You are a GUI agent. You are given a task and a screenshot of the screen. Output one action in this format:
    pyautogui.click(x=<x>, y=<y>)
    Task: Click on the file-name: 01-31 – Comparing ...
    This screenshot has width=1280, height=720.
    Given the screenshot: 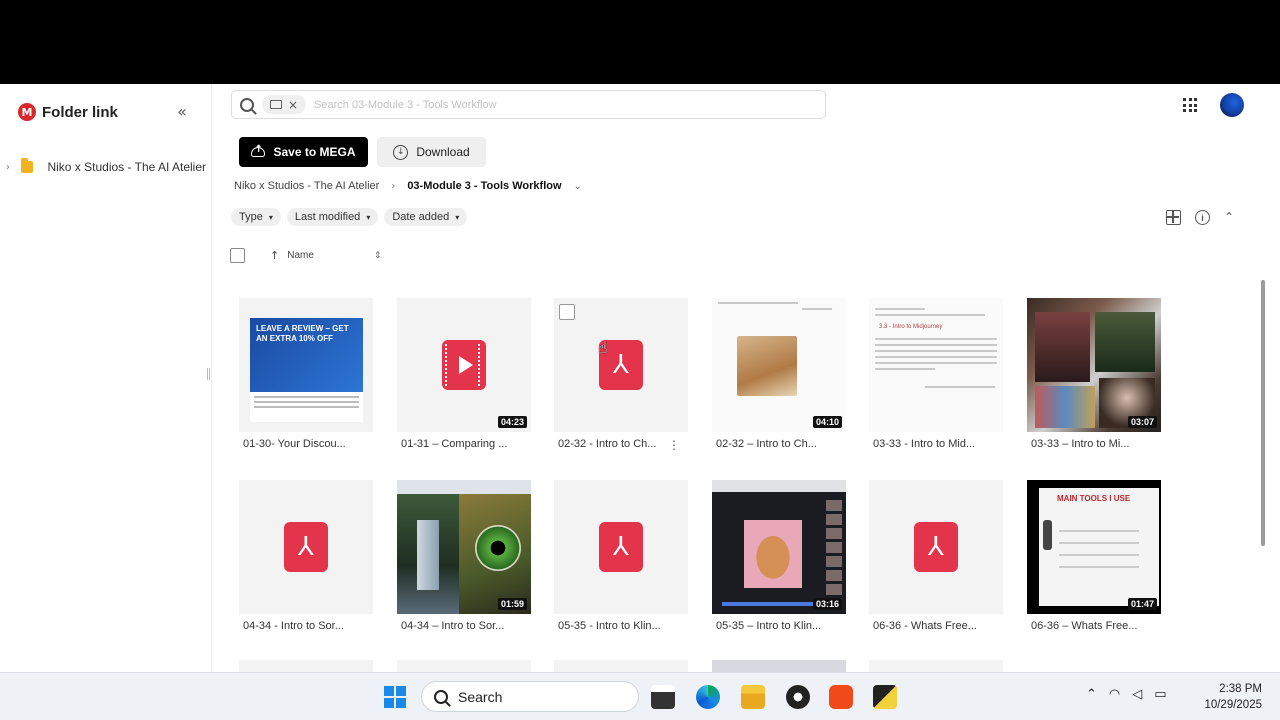 What is the action you would take?
    pyautogui.click(x=454, y=444)
    